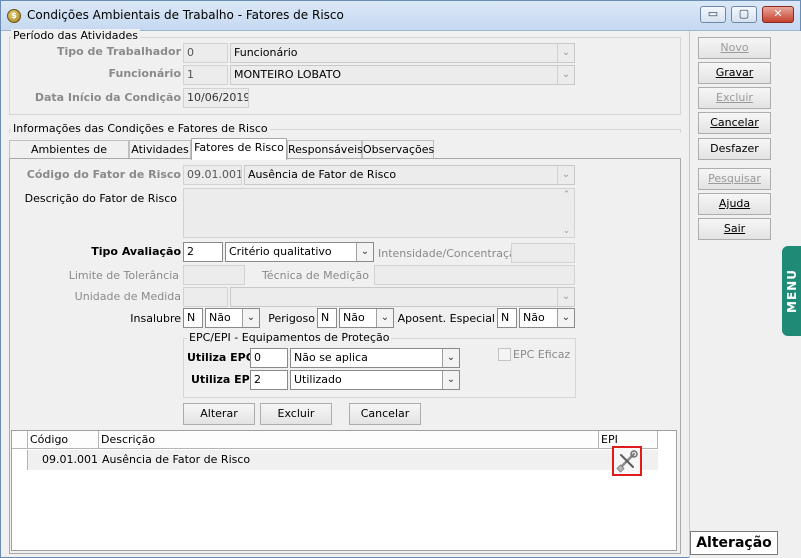 This screenshot has width=801, height=558. Describe the element at coordinates (315, 275) in the screenshot. I see `tecnica-medicao-label: Técnica de Medição` at that location.